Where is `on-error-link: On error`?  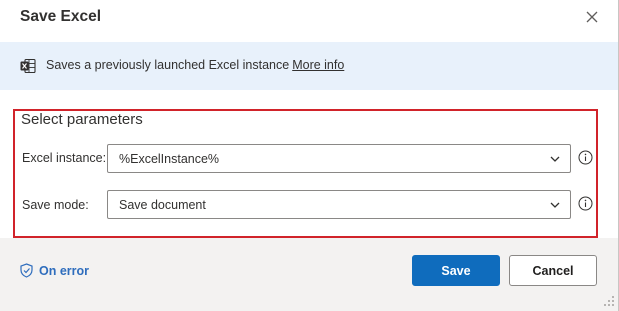
on-error-link: On error is located at coordinates (54, 270).